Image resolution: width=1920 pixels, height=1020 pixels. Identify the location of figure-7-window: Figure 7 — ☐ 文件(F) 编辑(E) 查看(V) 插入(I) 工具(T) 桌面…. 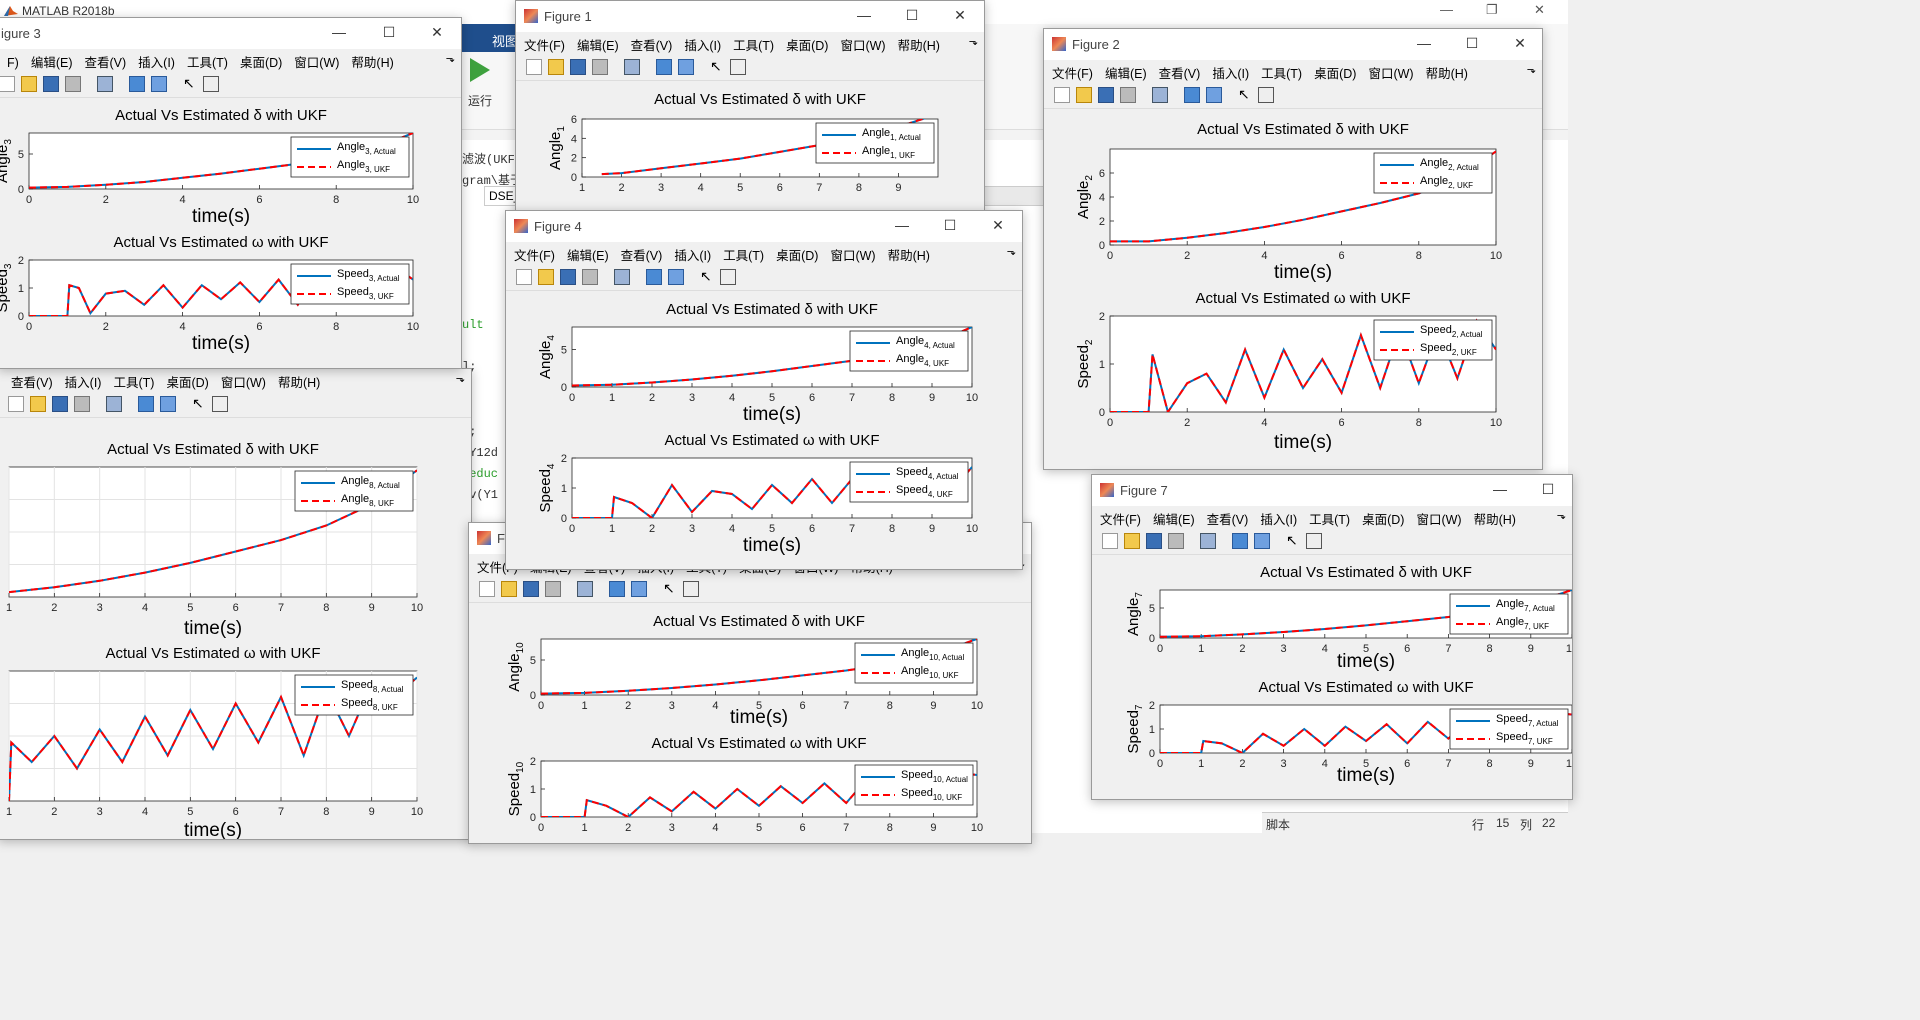
(1332, 637).